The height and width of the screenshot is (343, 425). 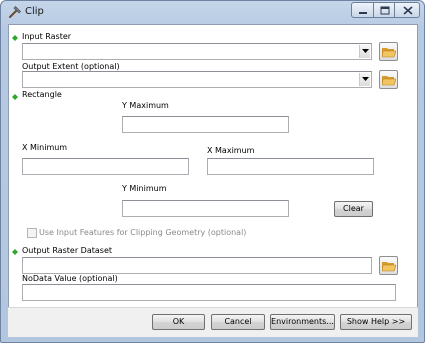 What do you see at coordinates (15, 12) in the screenshot?
I see `hammer-icon` at bounding box center [15, 12].